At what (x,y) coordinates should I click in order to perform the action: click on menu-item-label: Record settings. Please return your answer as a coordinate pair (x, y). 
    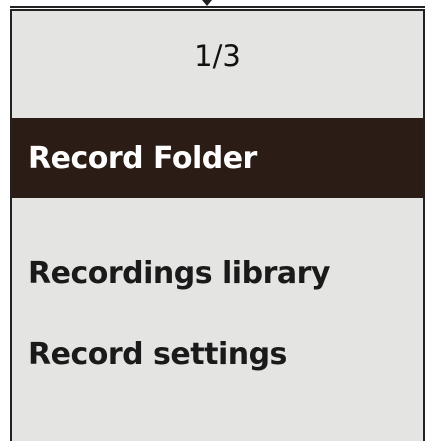
    Looking at the image, I should click on (157, 354).